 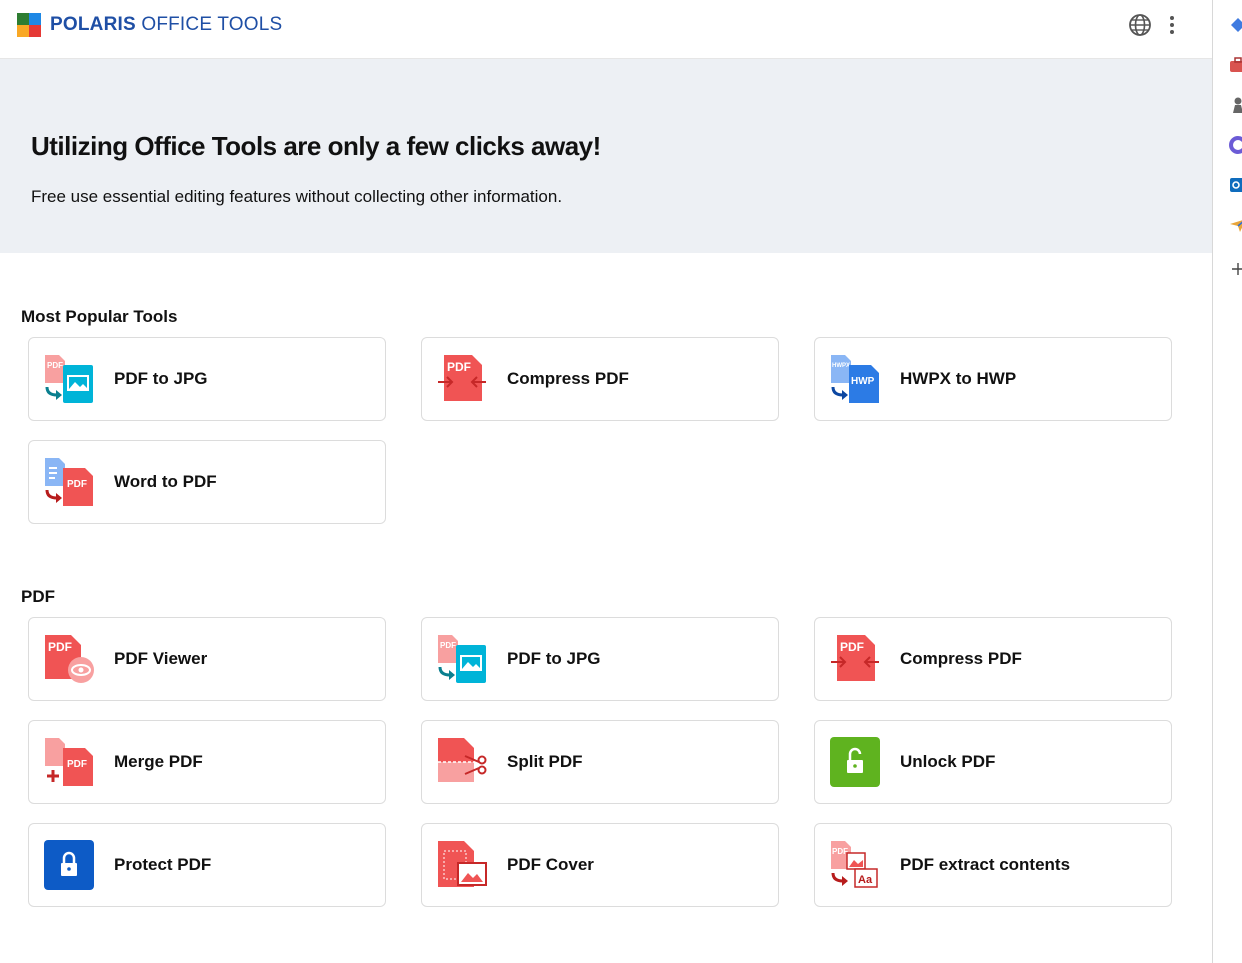 I want to click on protect-pdf-icon, so click(x=69, y=865).